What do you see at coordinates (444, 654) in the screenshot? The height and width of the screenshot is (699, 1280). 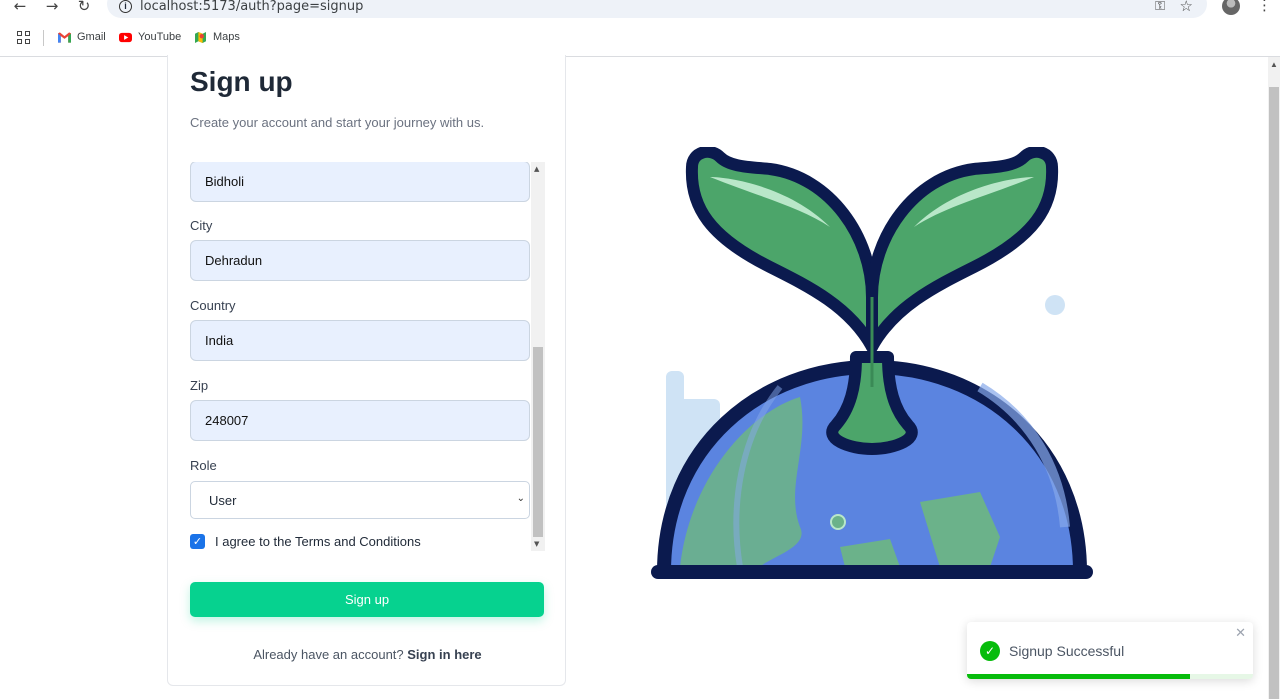 I see `signin-link: Sign in here` at bounding box center [444, 654].